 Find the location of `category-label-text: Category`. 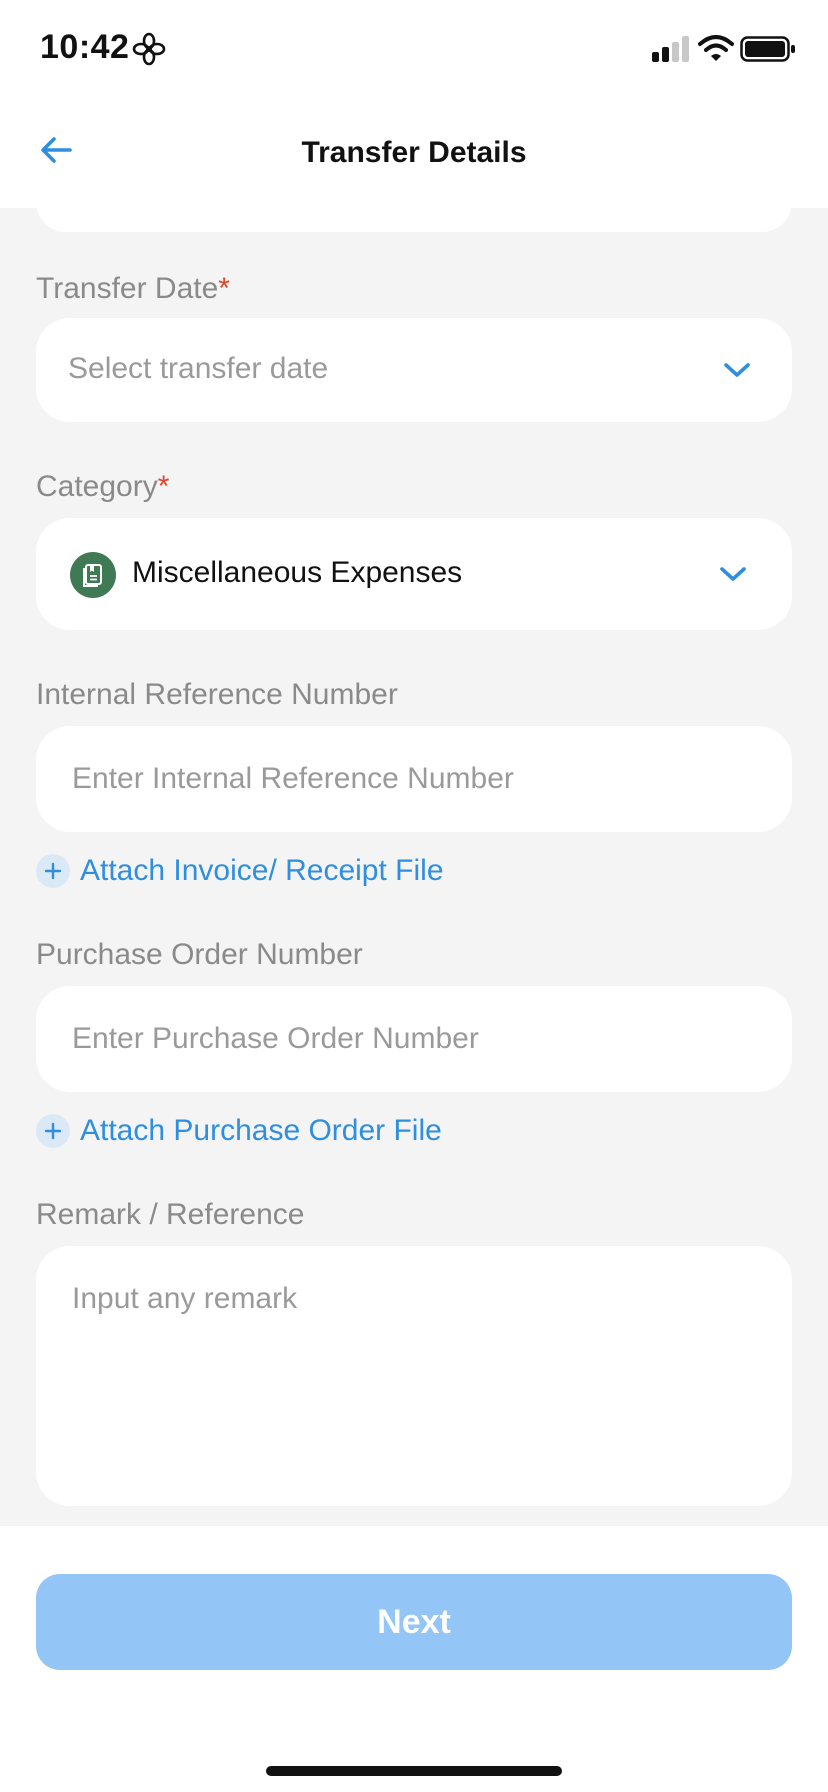

category-label-text: Category is located at coordinates (97, 486).